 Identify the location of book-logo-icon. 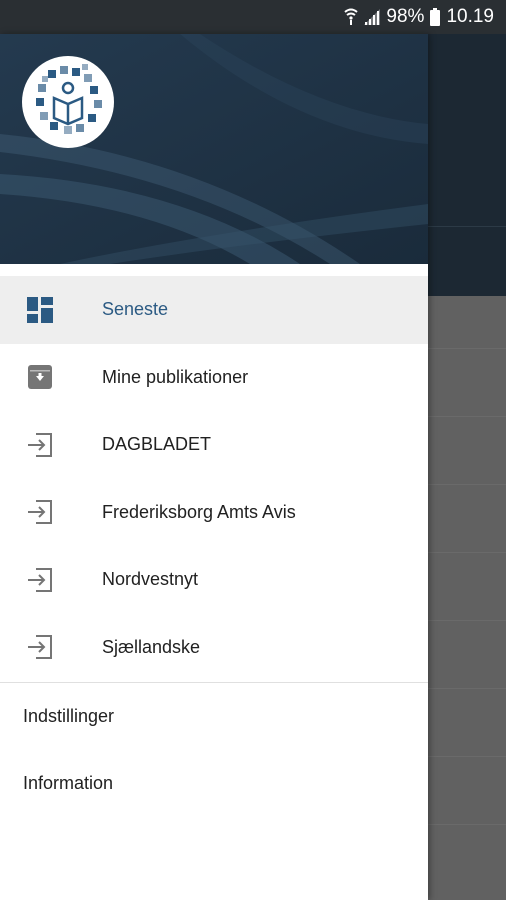
(68, 102).